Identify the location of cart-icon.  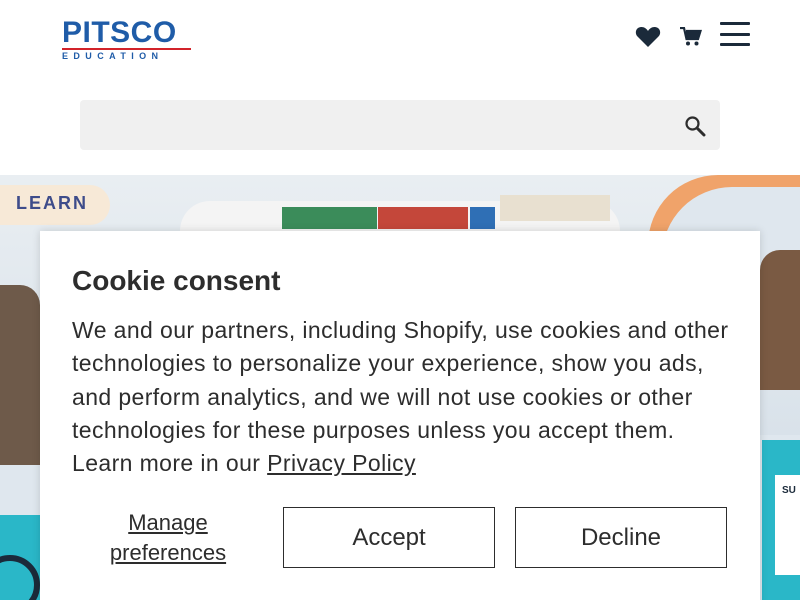
(691, 37).